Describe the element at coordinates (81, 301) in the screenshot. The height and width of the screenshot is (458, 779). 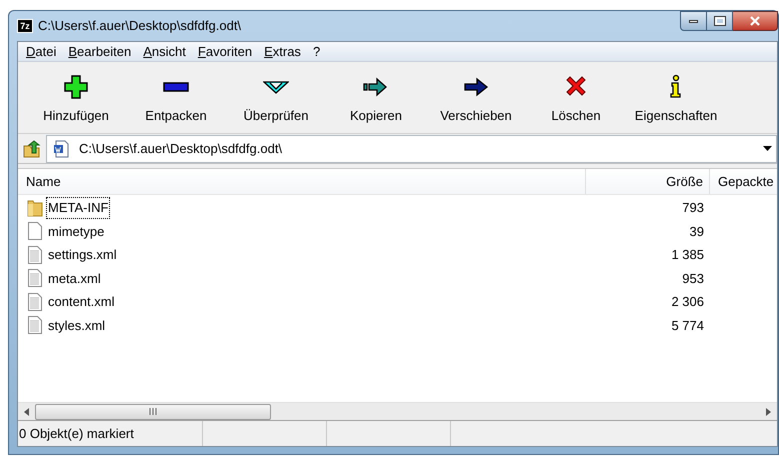
I see `file-name: content.xml` at that location.